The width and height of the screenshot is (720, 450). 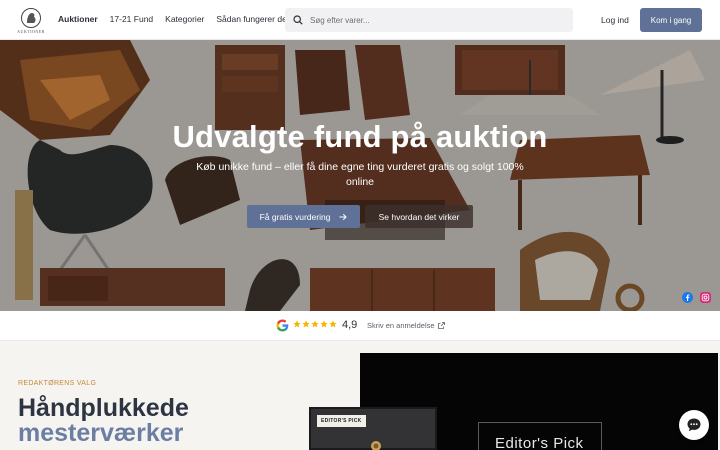 I want to click on nav-auktioner: Auktioner, so click(x=78, y=19).